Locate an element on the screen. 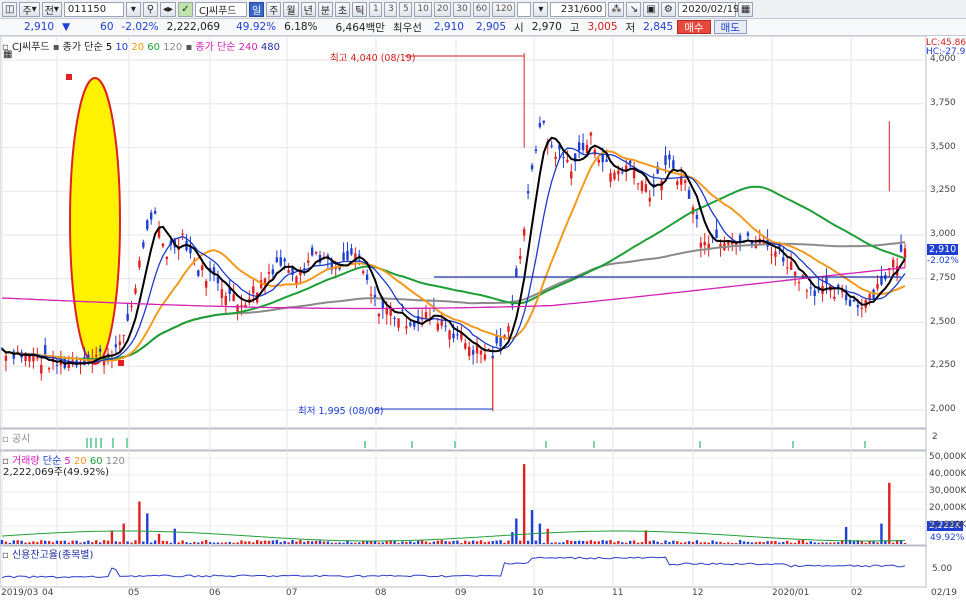  sell-button: 매도 is located at coordinates (730, 27).